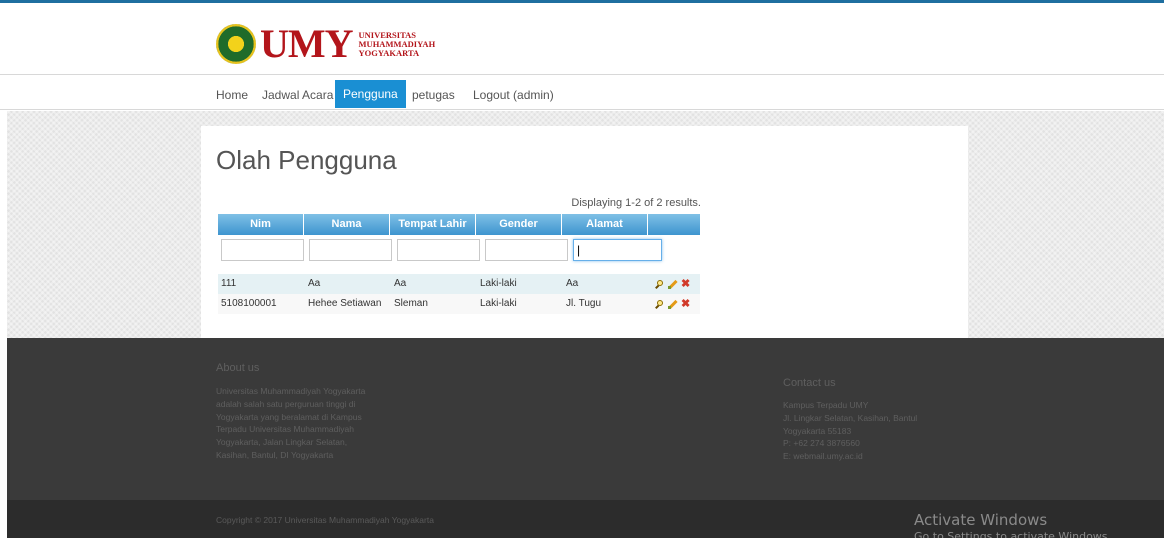 This screenshot has height=538, width=1164. Describe the element at coordinates (397, 44) in the screenshot. I see `logo-subtitle: UNIVERSITAS MUHAMMADIYAH YOGYAKARTA` at that location.